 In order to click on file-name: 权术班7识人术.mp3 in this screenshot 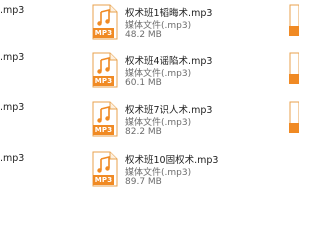, I will do `click(169, 110)`.